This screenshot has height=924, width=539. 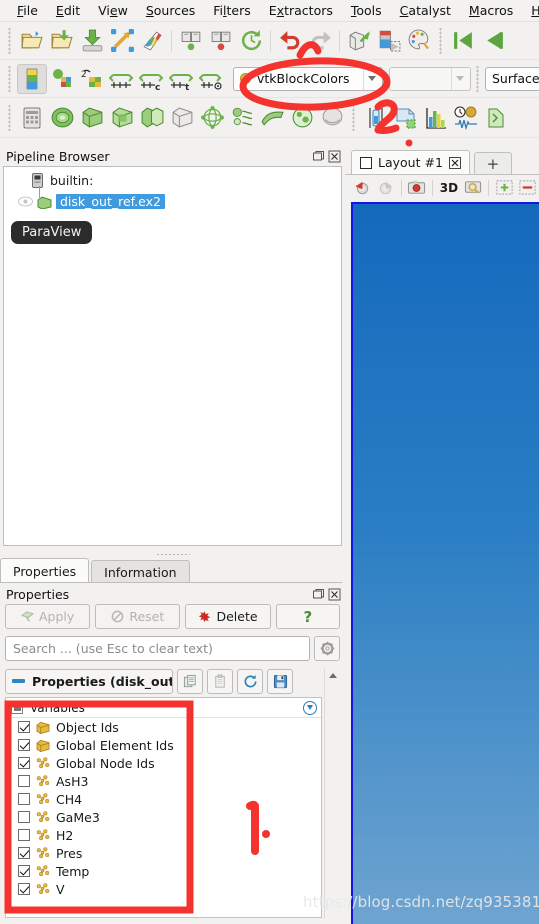 What do you see at coordinates (473, 188) in the screenshot?
I see `magnify-icon` at bounding box center [473, 188].